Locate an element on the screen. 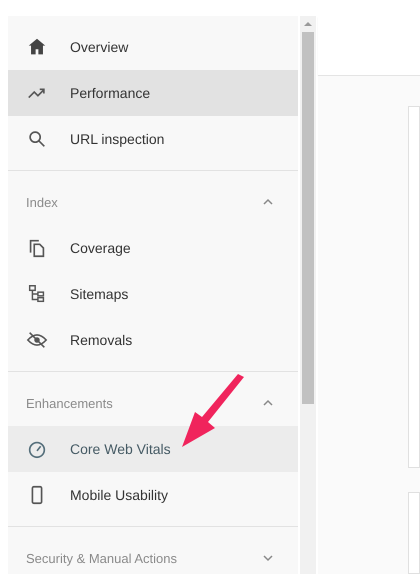  scrollbar-thumb is located at coordinates (308, 218).